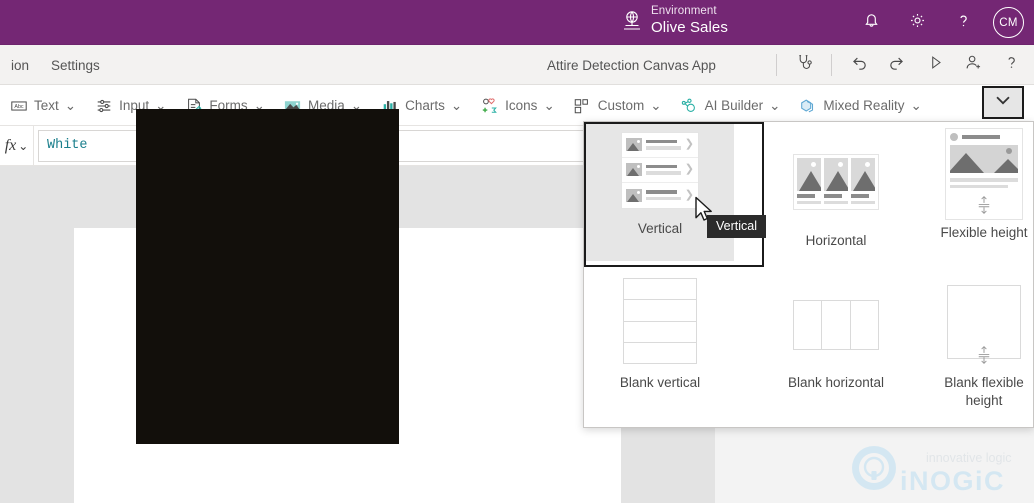 This screenshot has height=503, width=1034. I want to click on gallery-option-label: Horizontal, so click(836, 240).